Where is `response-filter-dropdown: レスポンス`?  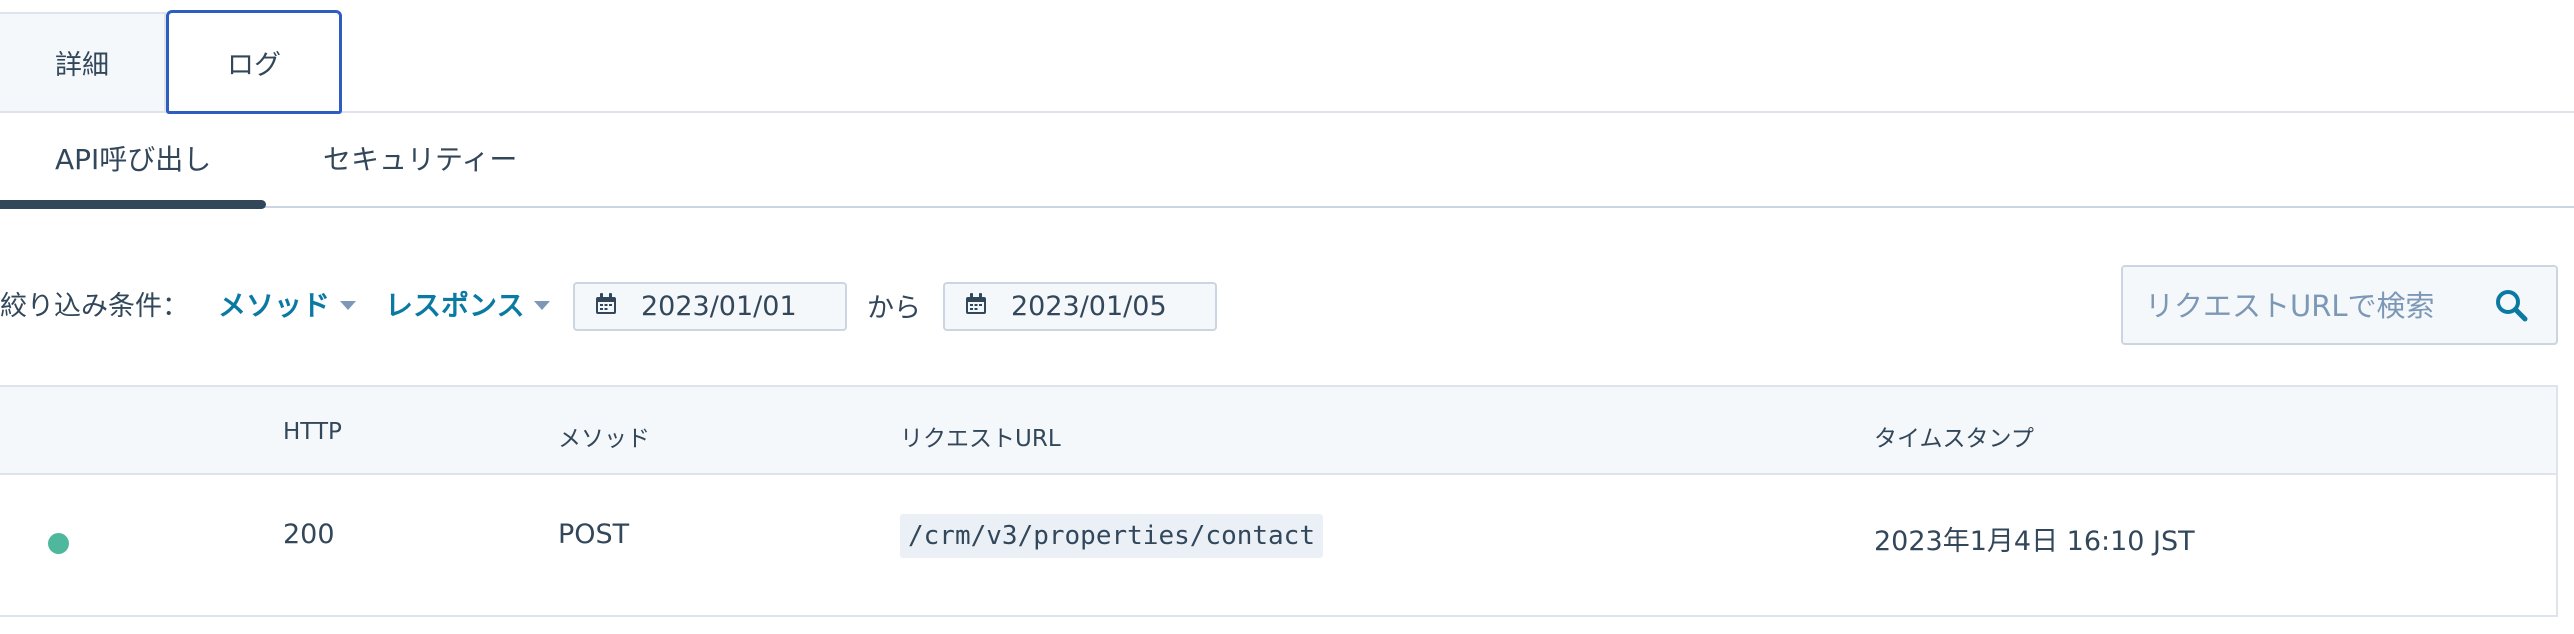
response-filter-dropdown: レスポンス is located at coordinates (468, 304).